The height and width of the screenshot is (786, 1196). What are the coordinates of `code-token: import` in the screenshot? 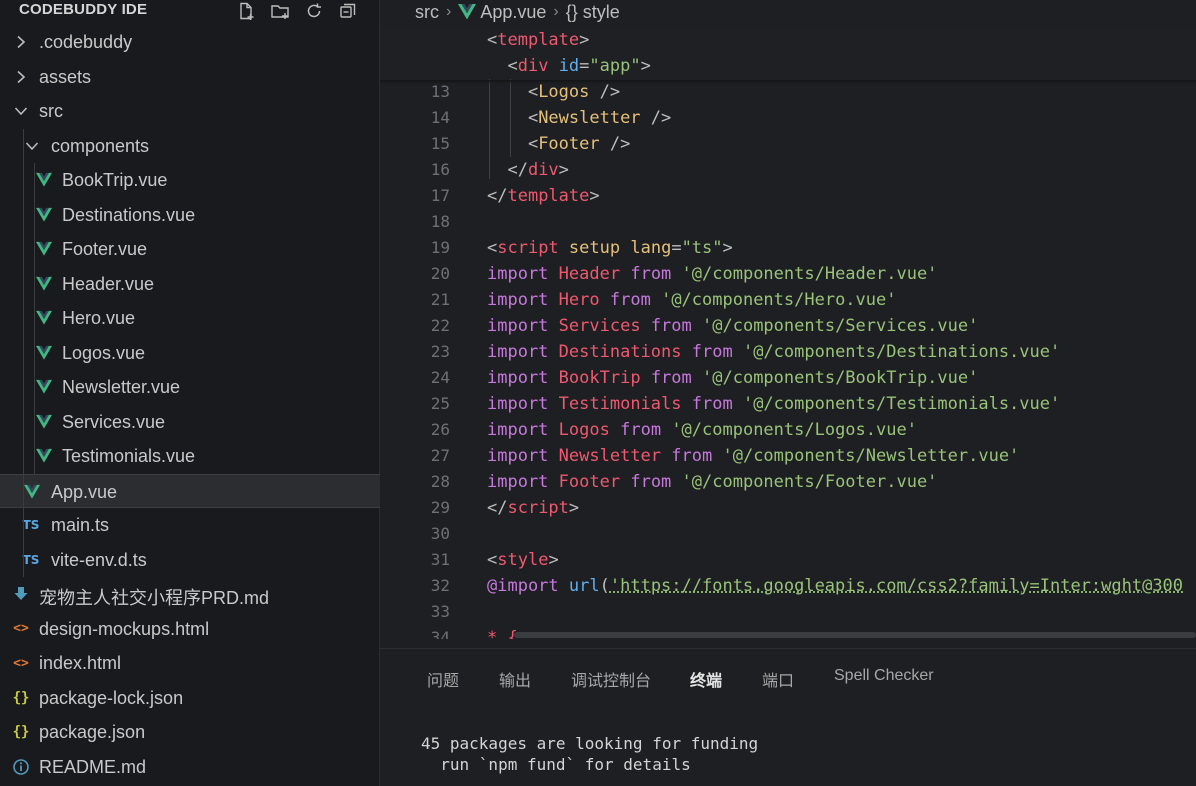 It's located at (518, 326).